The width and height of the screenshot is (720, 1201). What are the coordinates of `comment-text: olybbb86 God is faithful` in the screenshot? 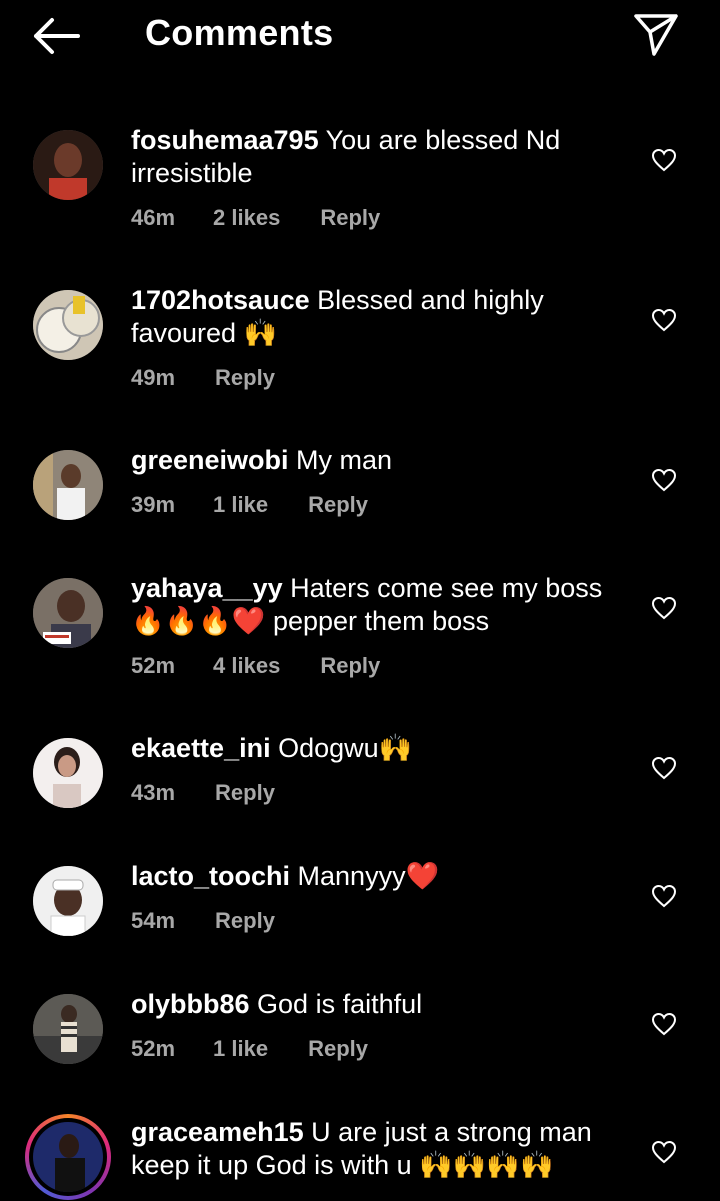 It's located at (371, 1004).